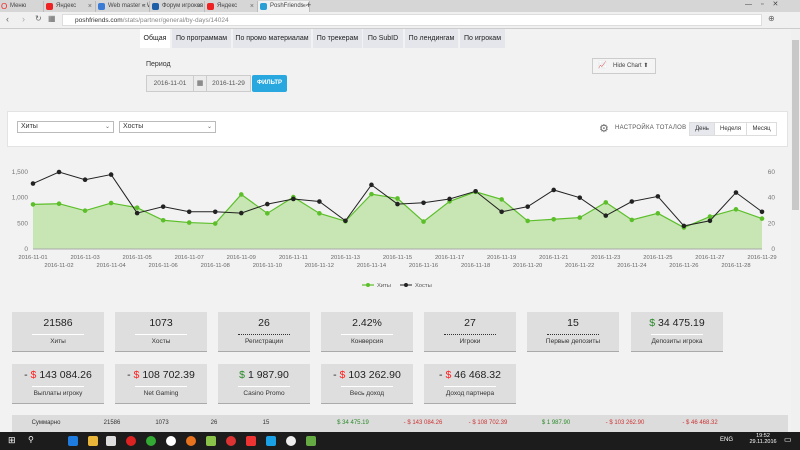 Image resolution: width=800 pixels, height=450 pixels. I want to click on speed-dial-icon: ▦, so click(52, 18).